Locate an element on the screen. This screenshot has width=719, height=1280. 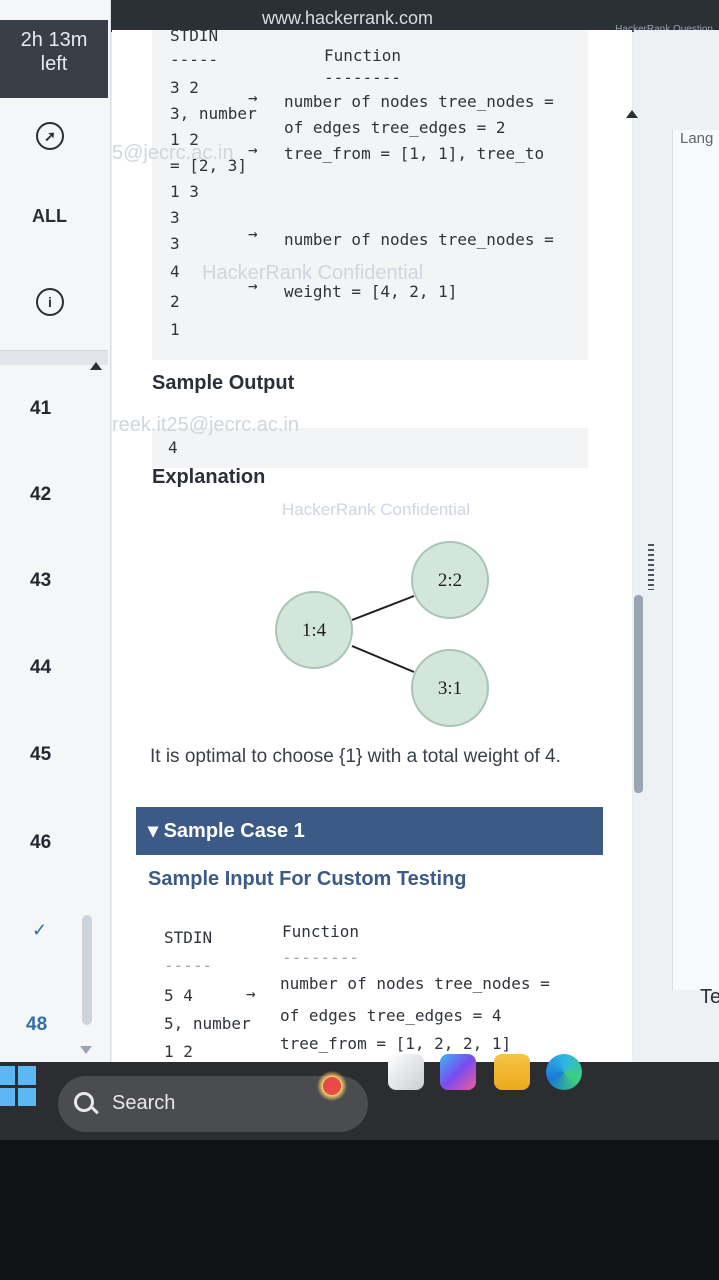
tree-graph: 1:4 2:2 3:1 is located at coordinates (382, 634).